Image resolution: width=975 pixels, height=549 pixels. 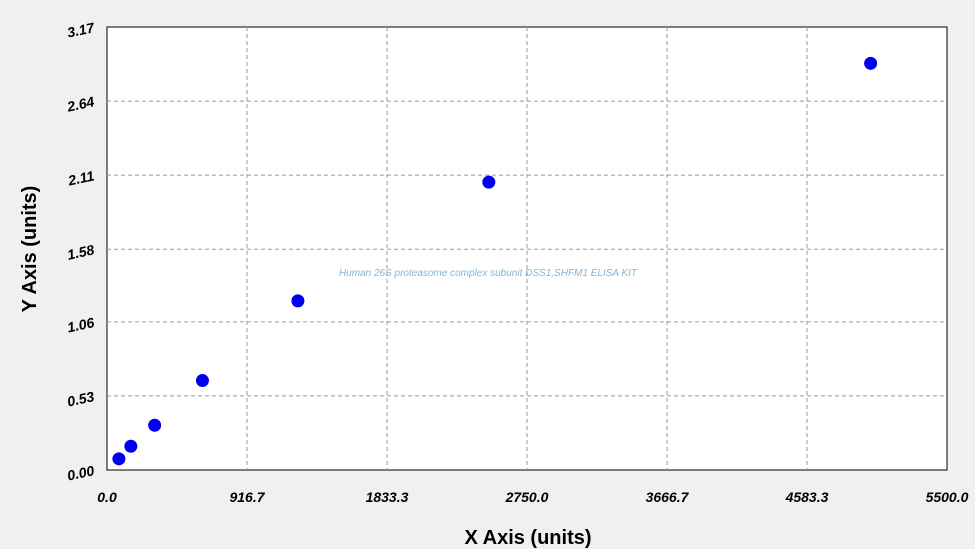 I want to click on y-tick-label: 2.11, so click(x=81, y=177).